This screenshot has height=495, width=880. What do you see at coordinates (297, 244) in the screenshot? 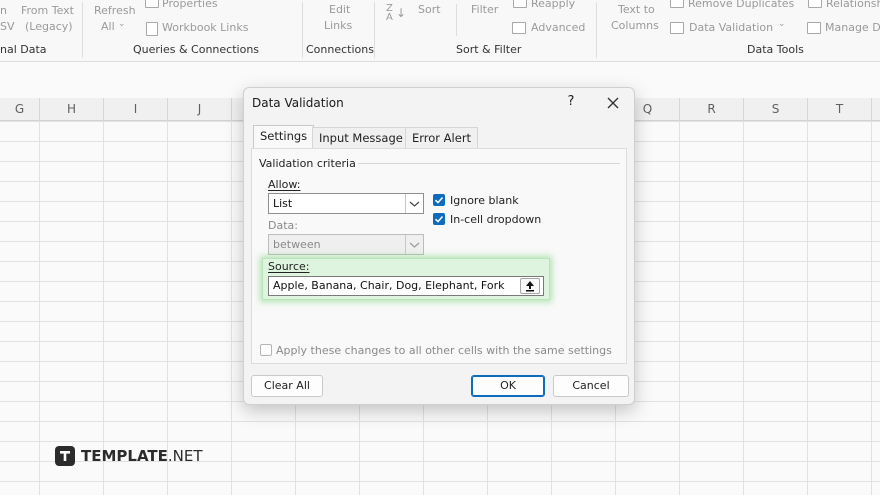
I see `data-value: between` at bounding box center [297, 244].